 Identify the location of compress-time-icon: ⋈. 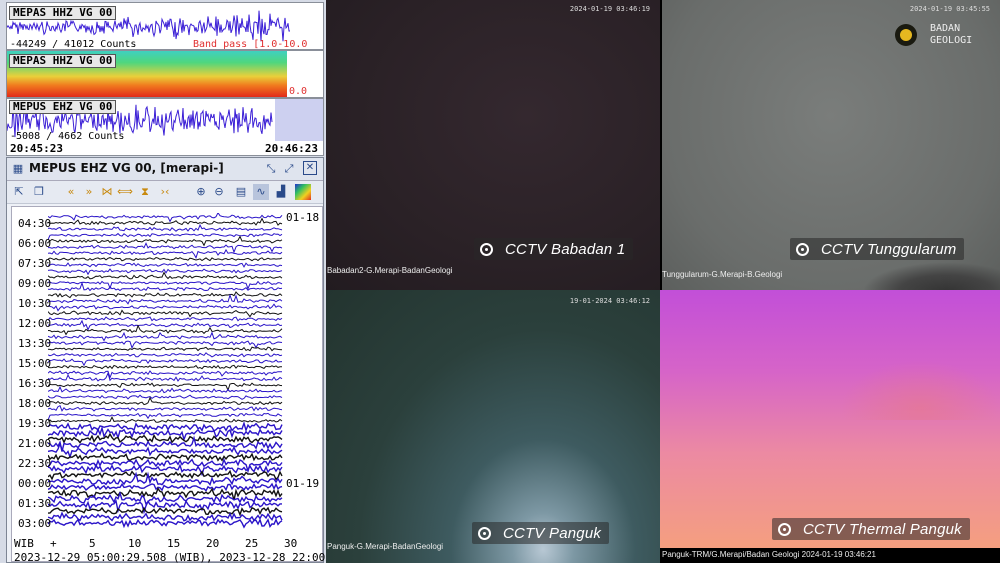
(107, 192).